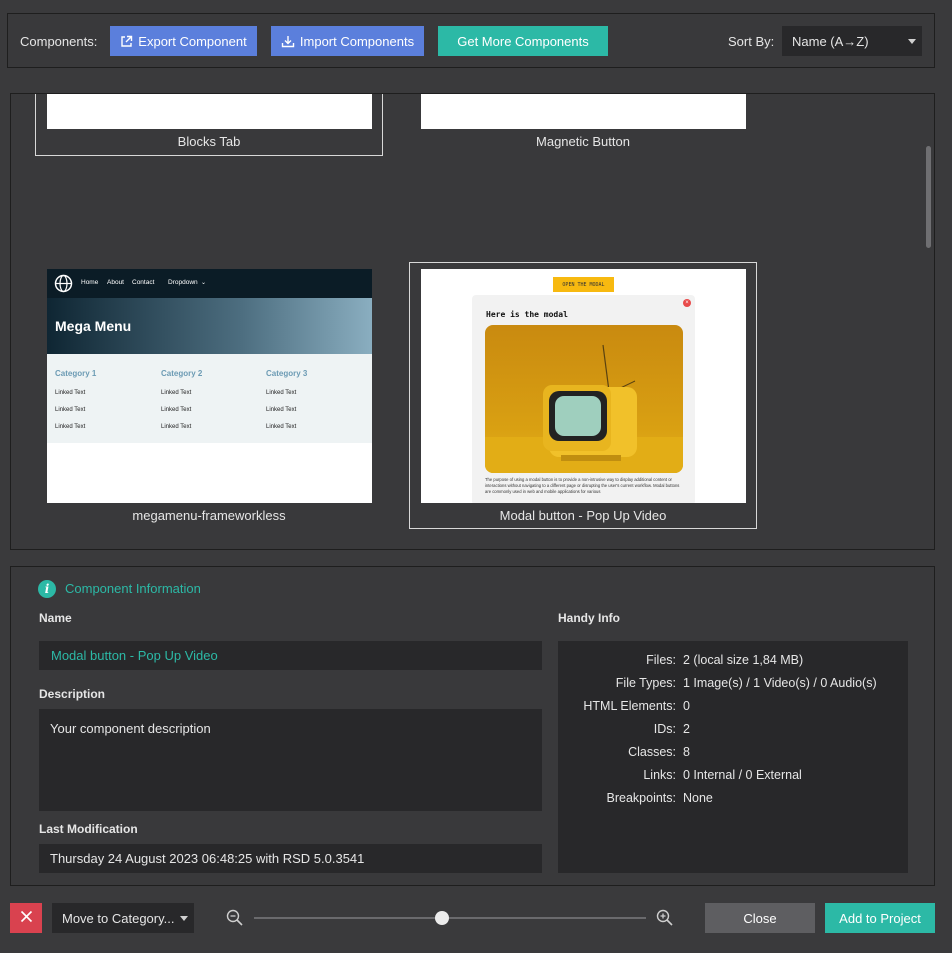 Image resolution: width=952 pixels, height=953 pixels. Describe the element at coordinates (133, 588) in the screenshot. I see `component-info-heading: Component Information` at that location.